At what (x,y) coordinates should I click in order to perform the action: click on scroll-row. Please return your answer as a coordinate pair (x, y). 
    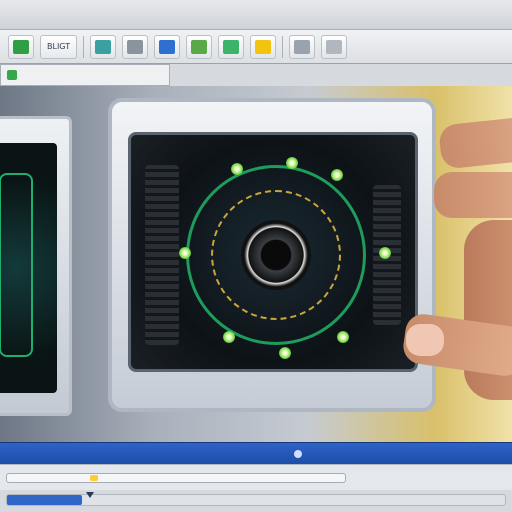
    Looking at the image, I should click on (256, 477).